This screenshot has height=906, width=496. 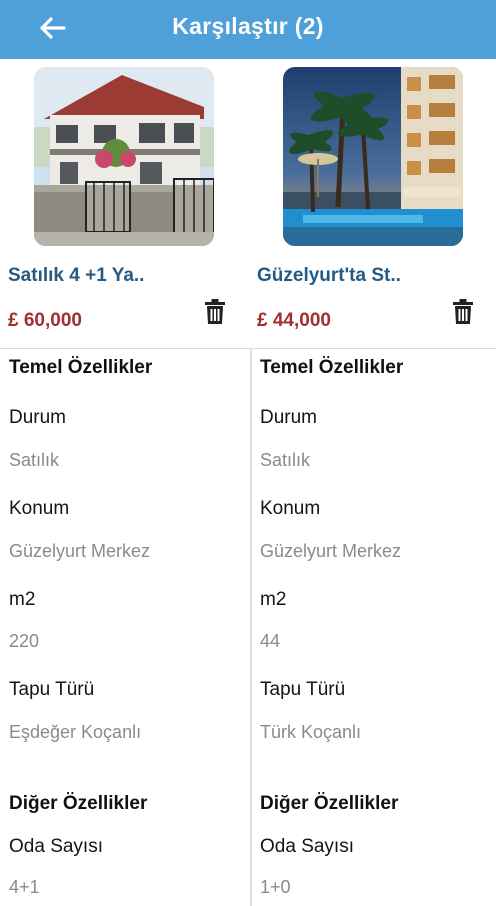 What do you see at coordinates (275, 887) in the screenshot?
I see `room-count-value: 1+0` at bounding box center [275, 887].